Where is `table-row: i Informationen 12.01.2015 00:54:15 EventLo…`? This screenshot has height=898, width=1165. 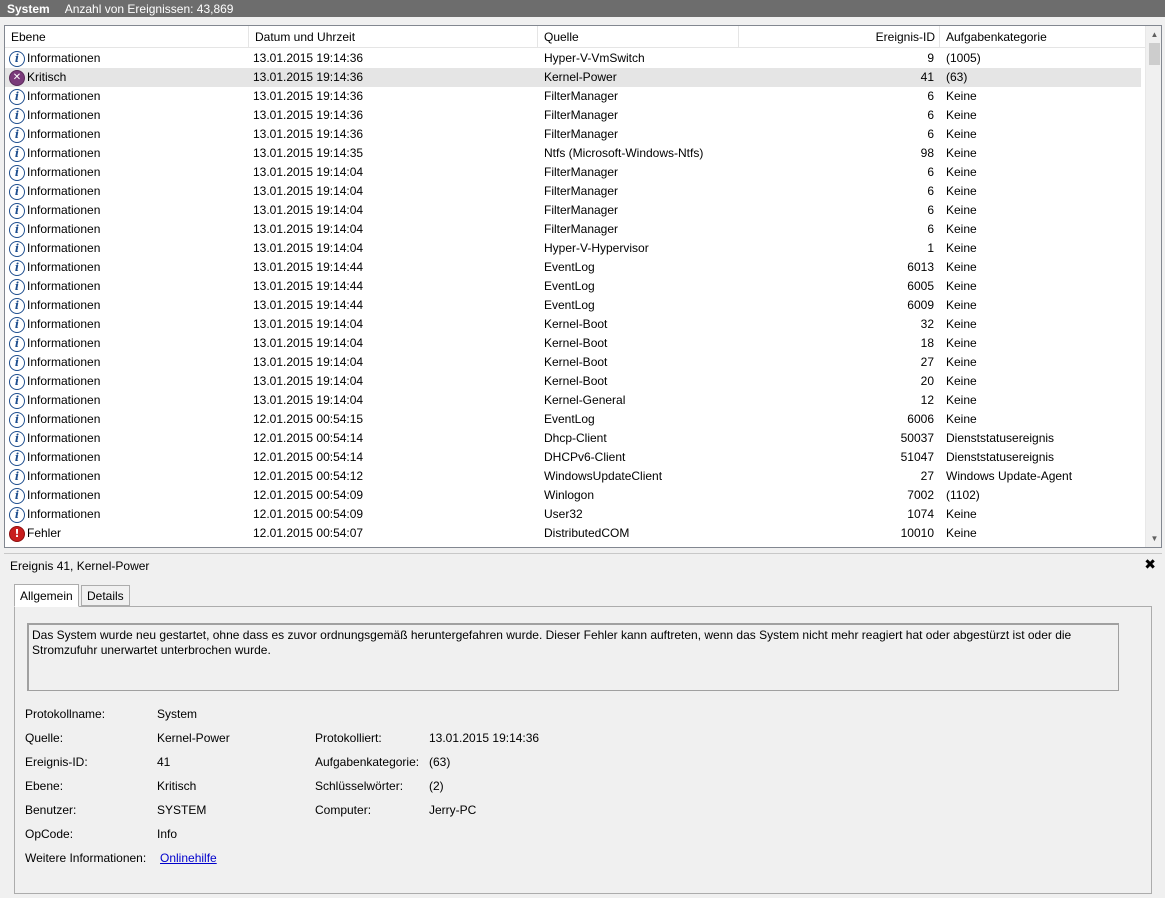
table-row: i Informationen 12.01.2015 00:54:15 EventLo… is located at coordinates (573, 419).